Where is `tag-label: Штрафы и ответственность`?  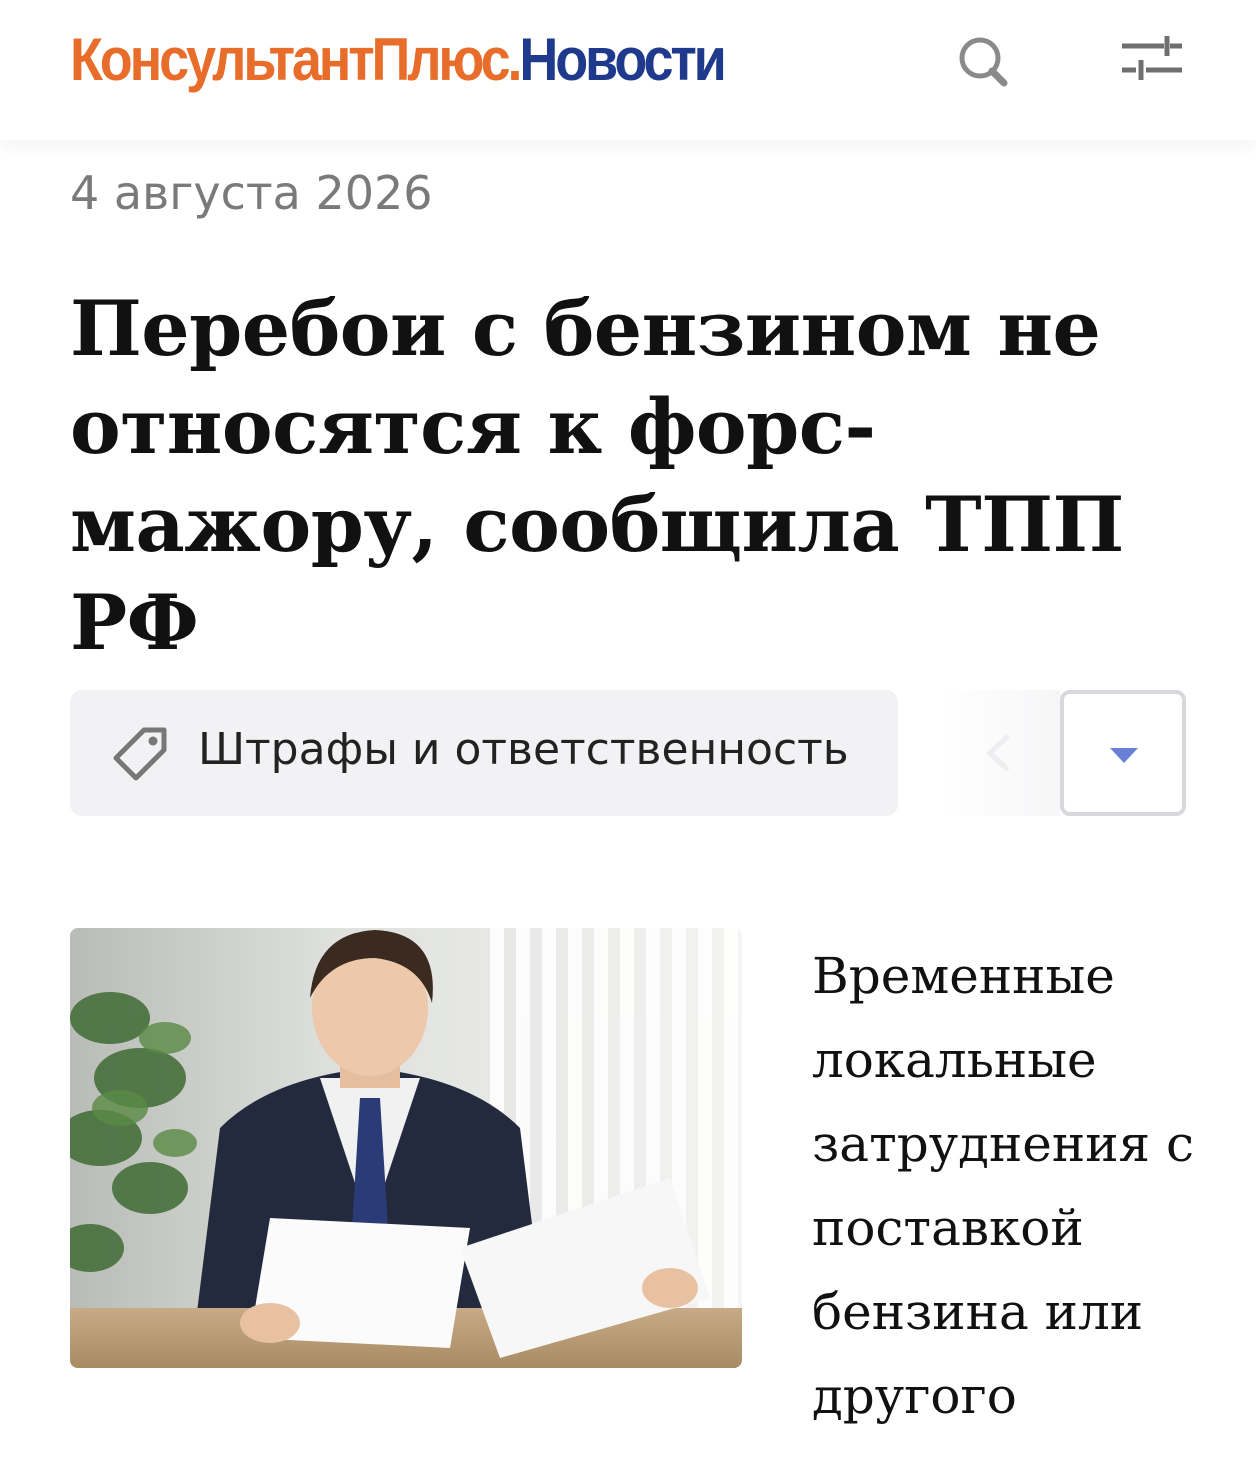
tag-label: Штрафы и ответственность is located at coordinates (523, 749).